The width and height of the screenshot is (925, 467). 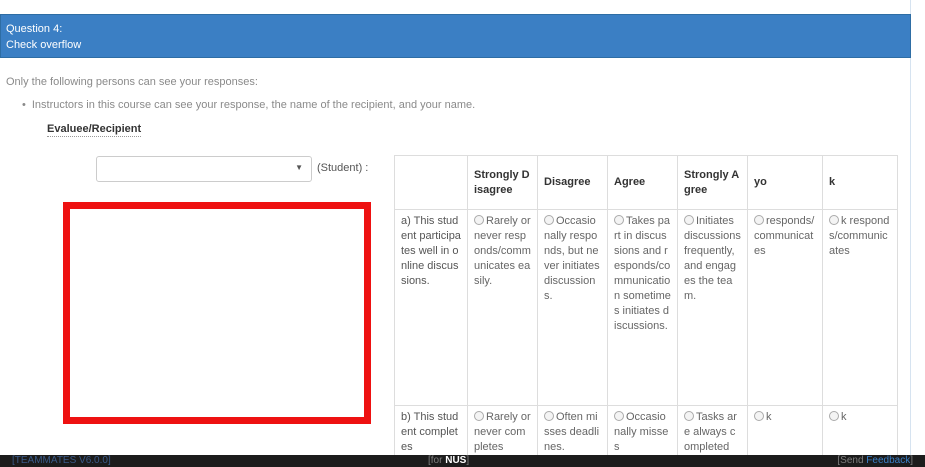 I want to click on question-title: Check overflow, so click(x=44, y=45).